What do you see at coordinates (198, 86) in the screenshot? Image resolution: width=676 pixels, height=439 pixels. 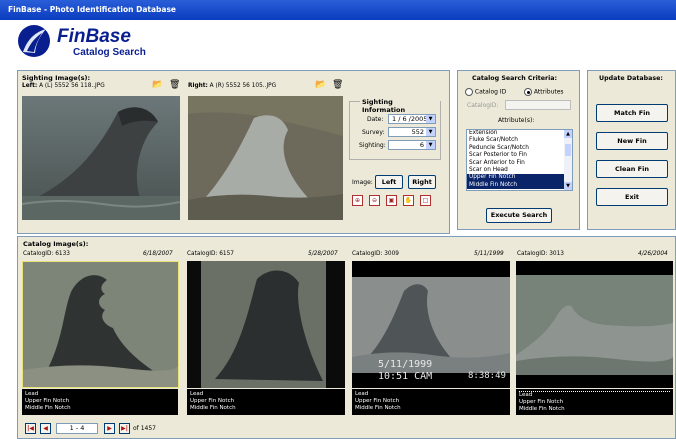 I see `right-label: Right:` at bounding box center [198, 86].